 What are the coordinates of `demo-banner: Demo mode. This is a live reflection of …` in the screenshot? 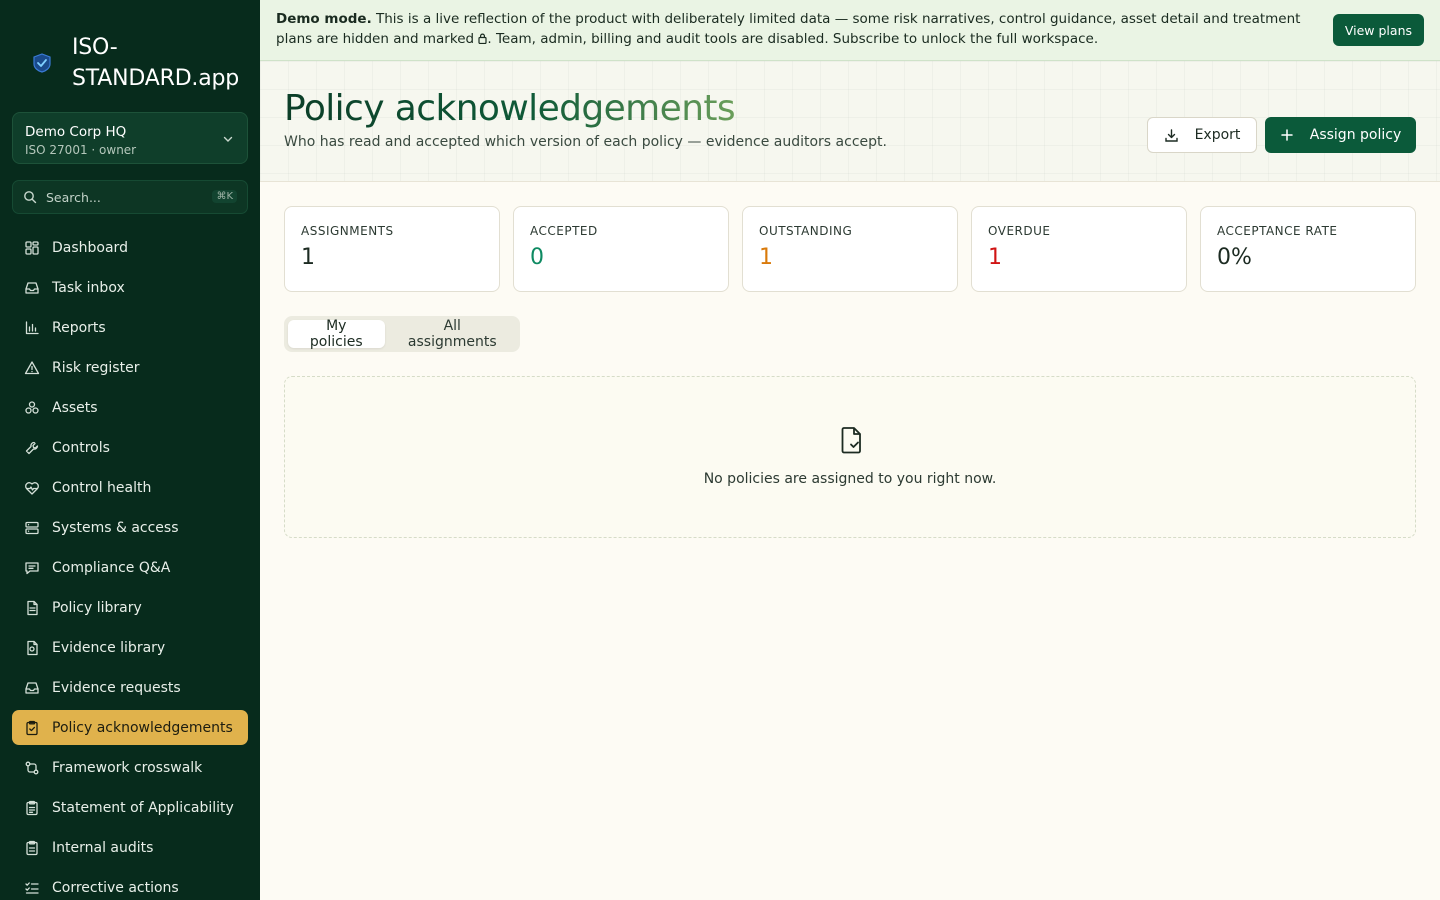 It's located at (850, 30).